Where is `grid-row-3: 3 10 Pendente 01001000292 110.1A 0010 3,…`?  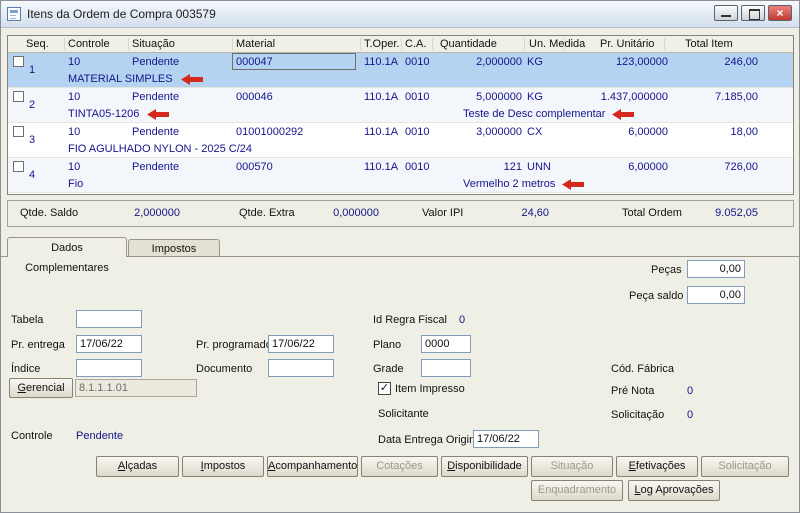 grid-row-3: 3 10 Pendente 01001000292 110.1A 0010 3,… is located at coordinates (400, 140).